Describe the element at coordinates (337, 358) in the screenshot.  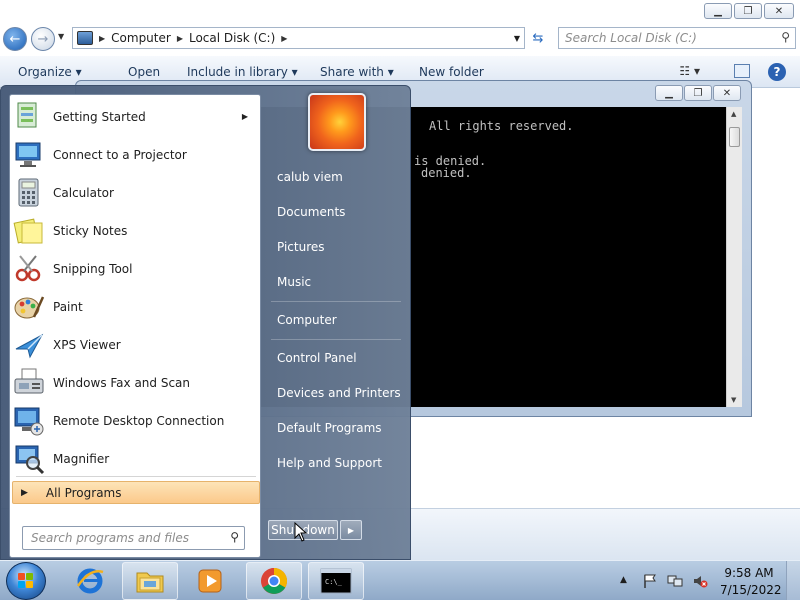
I see `control-panel-link: Control Panel` at that location.